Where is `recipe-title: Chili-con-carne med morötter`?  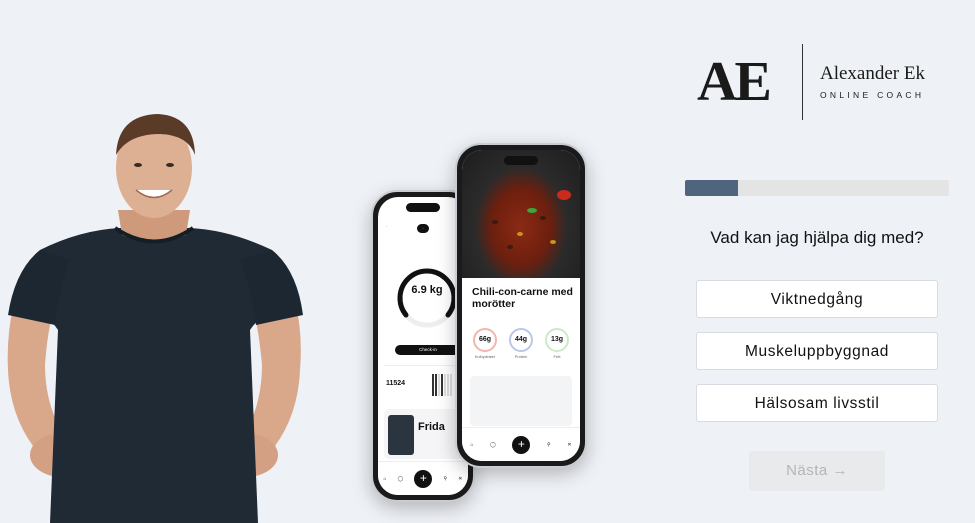
recipe-title: Chili-con-carne med morötter is located at coordinates (522, 298).